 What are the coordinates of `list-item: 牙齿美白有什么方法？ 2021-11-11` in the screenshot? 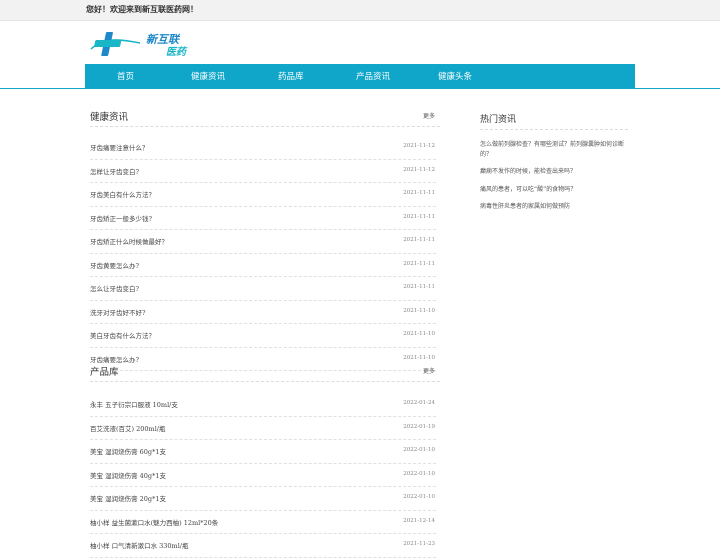 It's located at (263, 195).